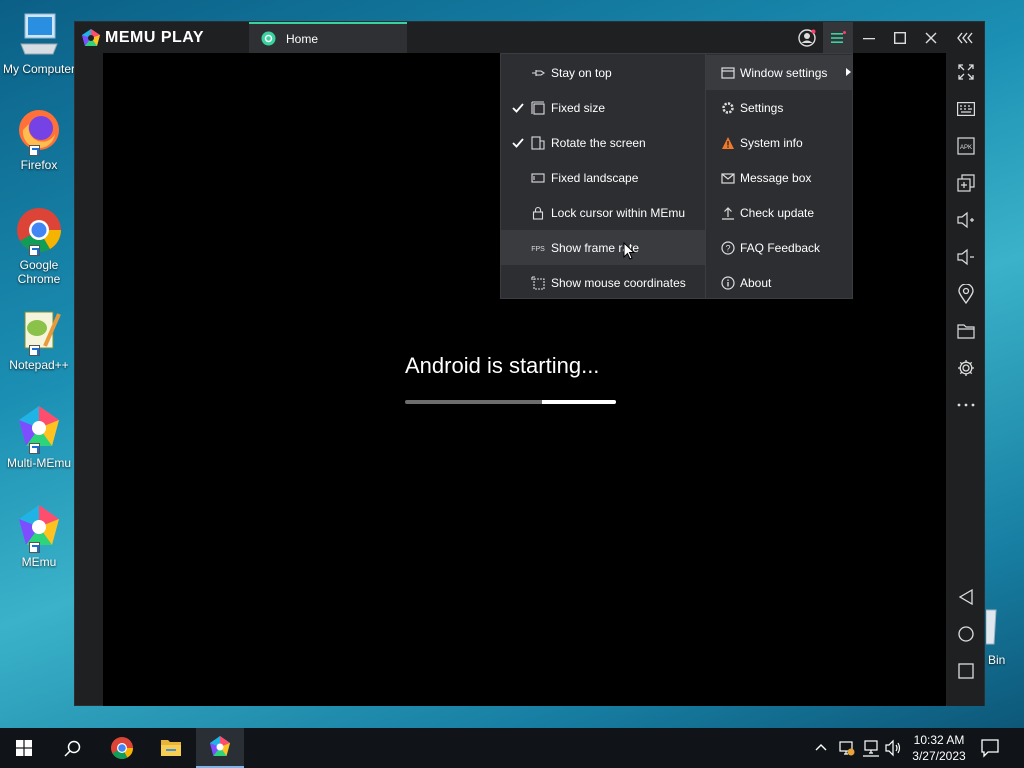 Image resolution: width=1024 pixels, height=768 pixels. I want to click on account-icon, so click(807, 37).